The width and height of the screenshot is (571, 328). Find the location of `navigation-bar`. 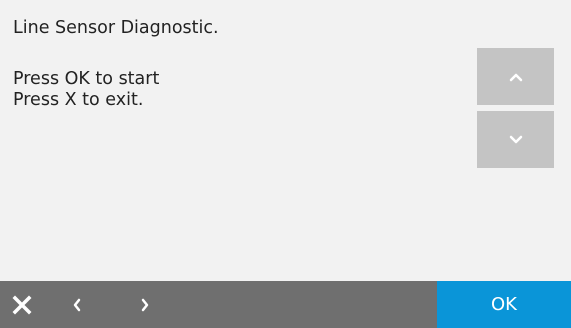

navigation-bar is located at coordinates (218, 304).